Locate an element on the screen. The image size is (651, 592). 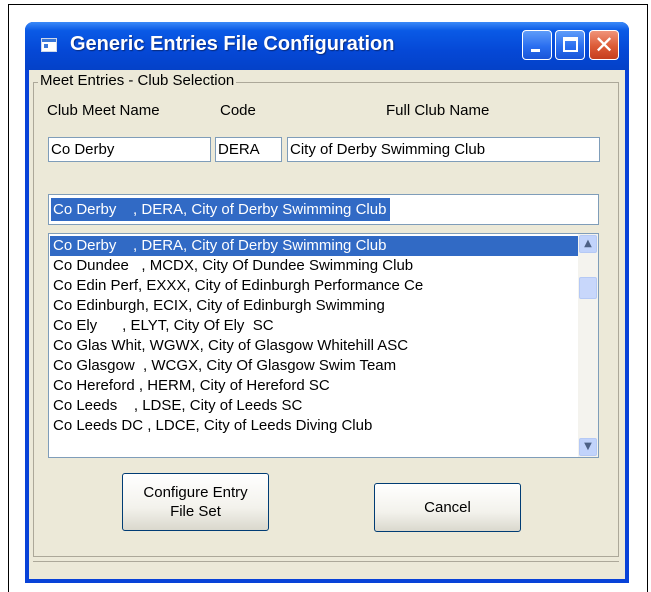
minimize-button is located at coordinates (537, 45).